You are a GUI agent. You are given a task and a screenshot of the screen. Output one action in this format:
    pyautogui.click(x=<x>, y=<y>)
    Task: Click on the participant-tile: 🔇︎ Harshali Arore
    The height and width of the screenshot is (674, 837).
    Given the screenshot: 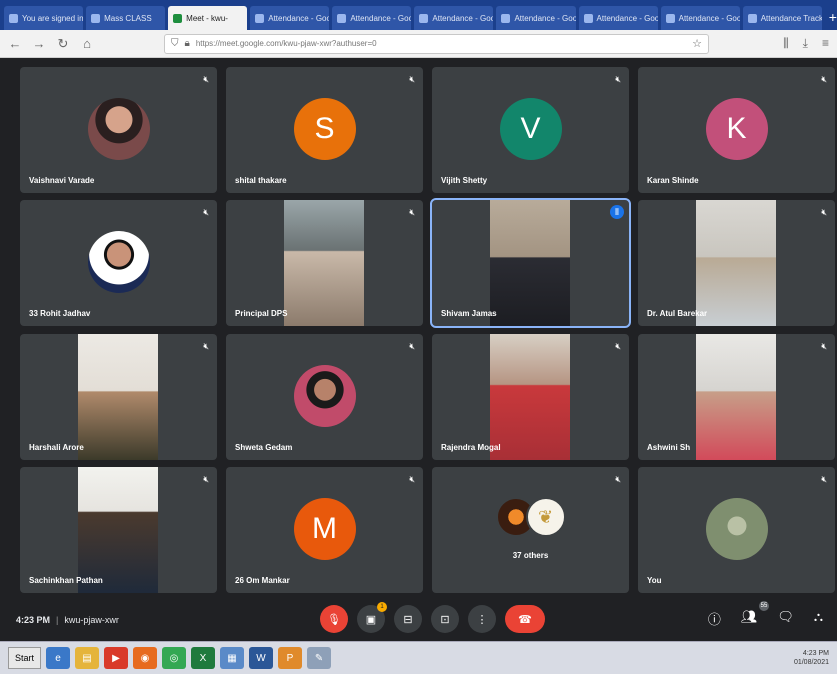 What is the action you would take?
    pyautogui.click(x=118, y=397)
    